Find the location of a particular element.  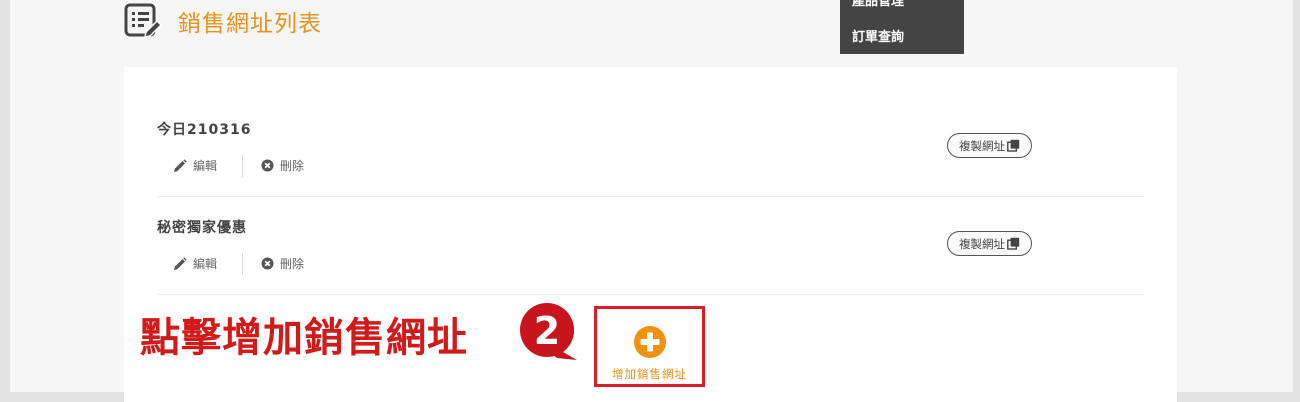

menu-item-order-query: 訂單查詢 is located at coordinates (878, 35).